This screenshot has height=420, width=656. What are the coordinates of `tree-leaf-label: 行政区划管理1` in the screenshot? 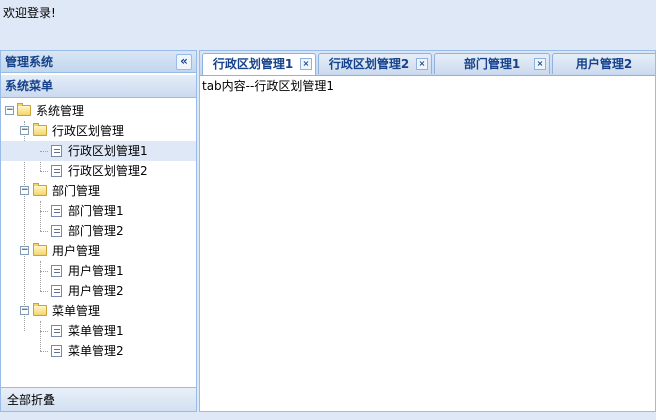 It's located at (108, 151).